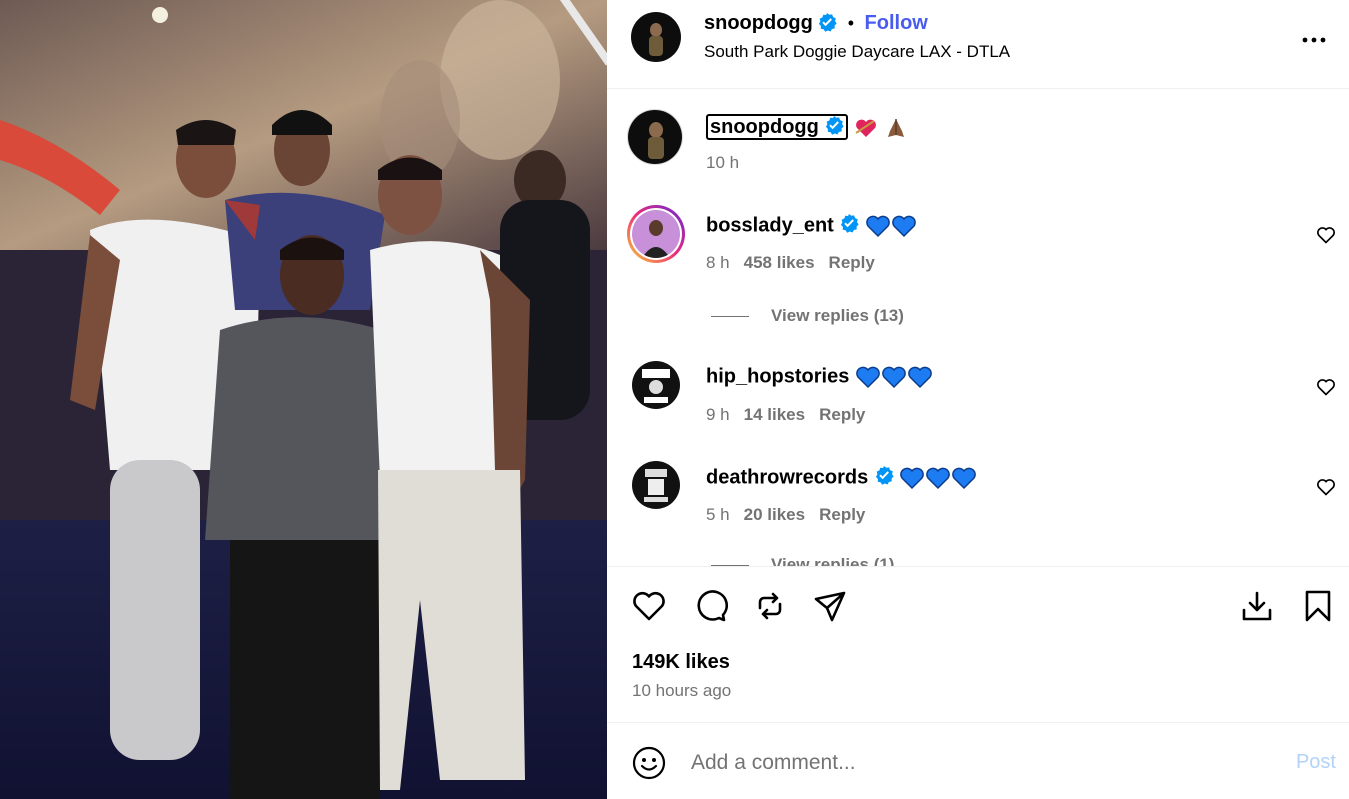  Describe the element at coordinates (971, 763) in the screenshot. I see `comment-input` at that location.